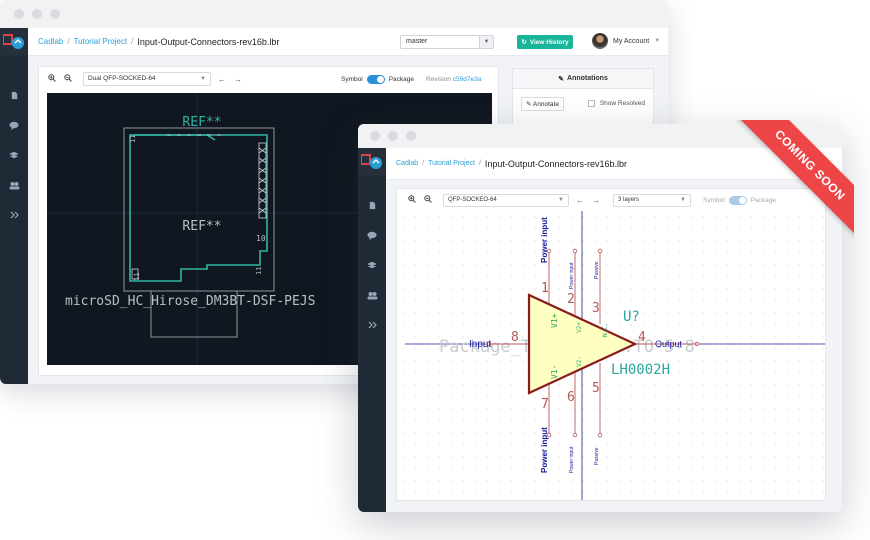 Image resolution: width=870 pixels, height=540 pixels. I want to click on footprint-select: Dual QFP-SOCKED-64 ▼, so click(147, 79).